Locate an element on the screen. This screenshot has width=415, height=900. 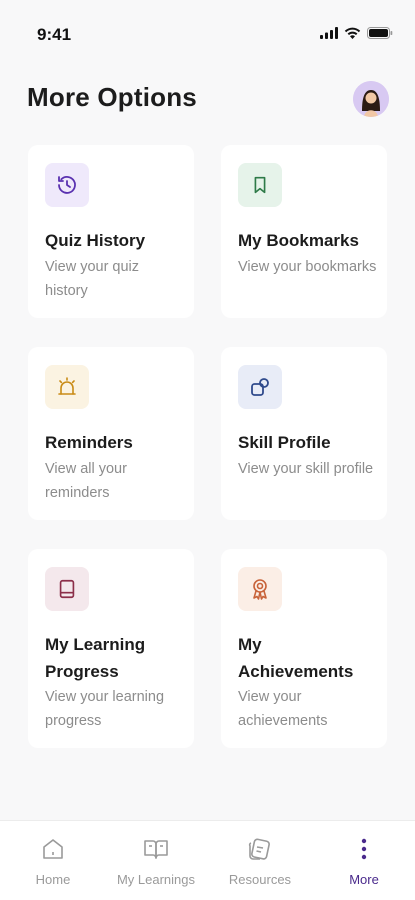
wifi-icon is located at coordinates (352, 33).